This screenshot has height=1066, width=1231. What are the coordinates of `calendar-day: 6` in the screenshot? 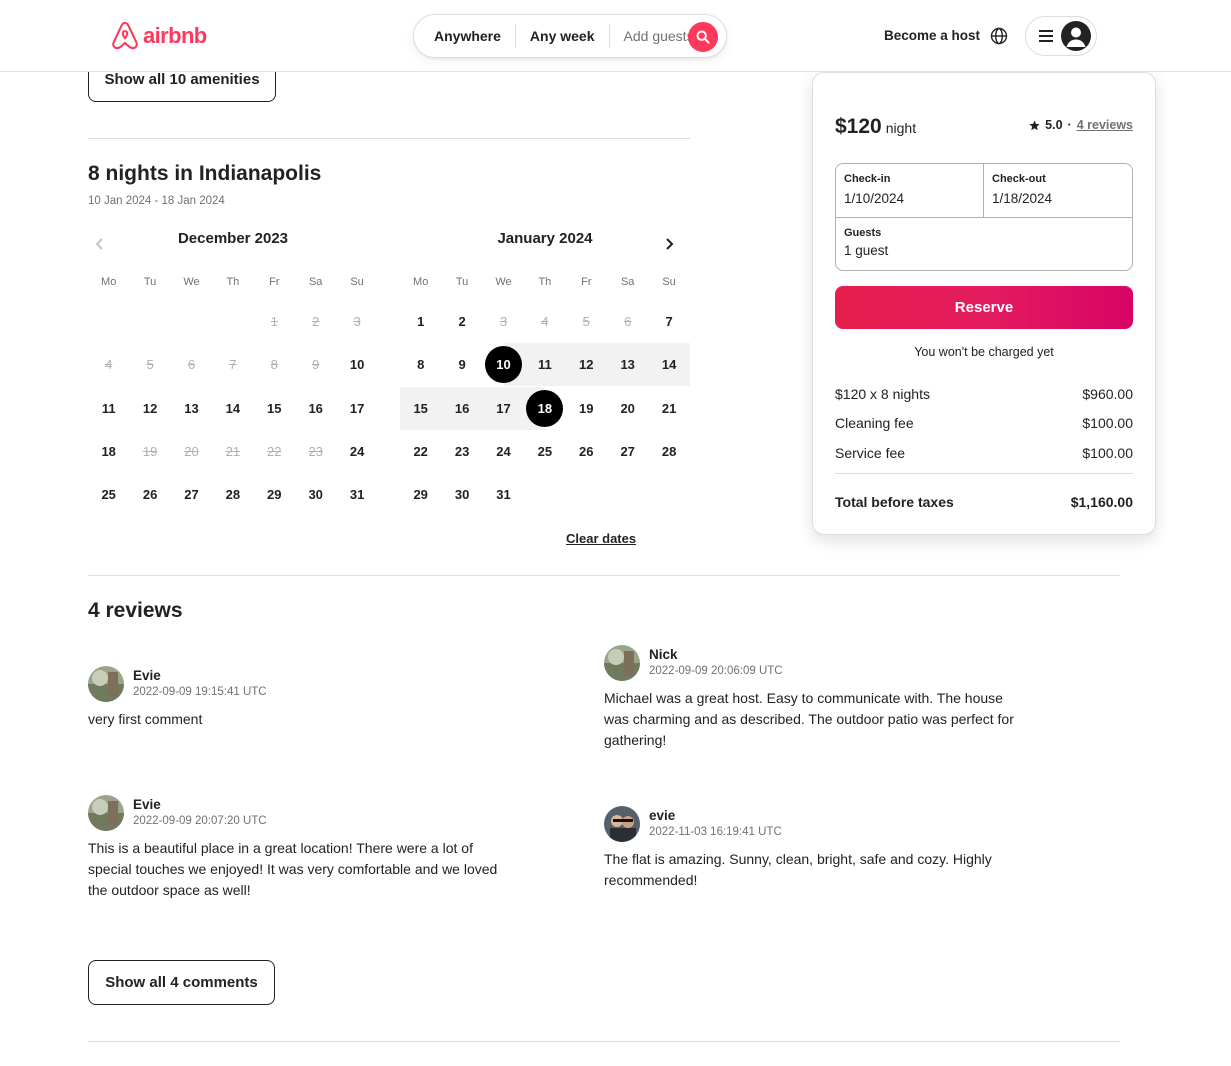 It's located at (628, 321).